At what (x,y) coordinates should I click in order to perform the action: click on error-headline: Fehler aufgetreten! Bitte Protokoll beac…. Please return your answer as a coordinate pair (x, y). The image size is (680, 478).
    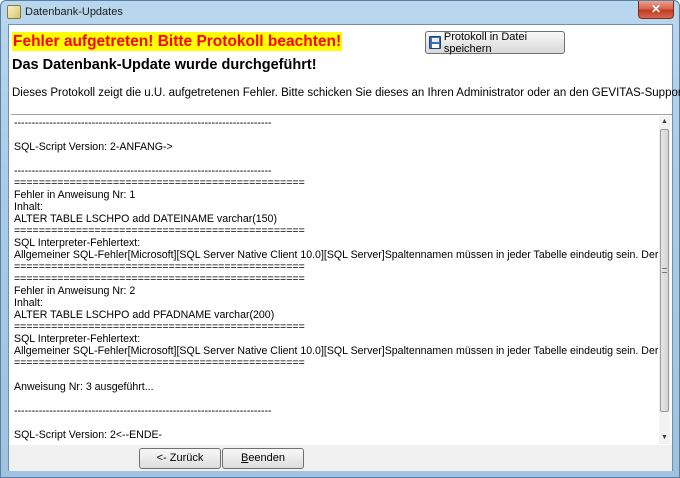
    Looking at the image, I should click on (177, 41).